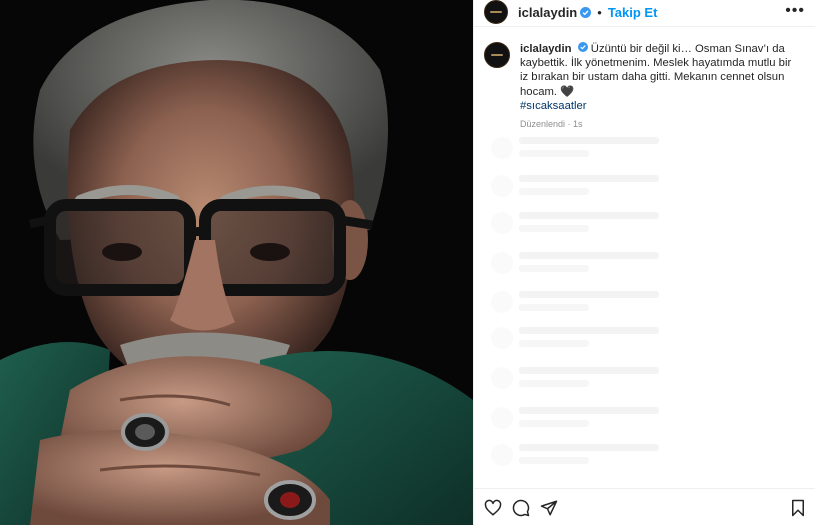 Image resolution: width=815 pixels, height=526 pixels. I want to click on caption-meta: Düzenlendi · 1s, so click(660, 124).